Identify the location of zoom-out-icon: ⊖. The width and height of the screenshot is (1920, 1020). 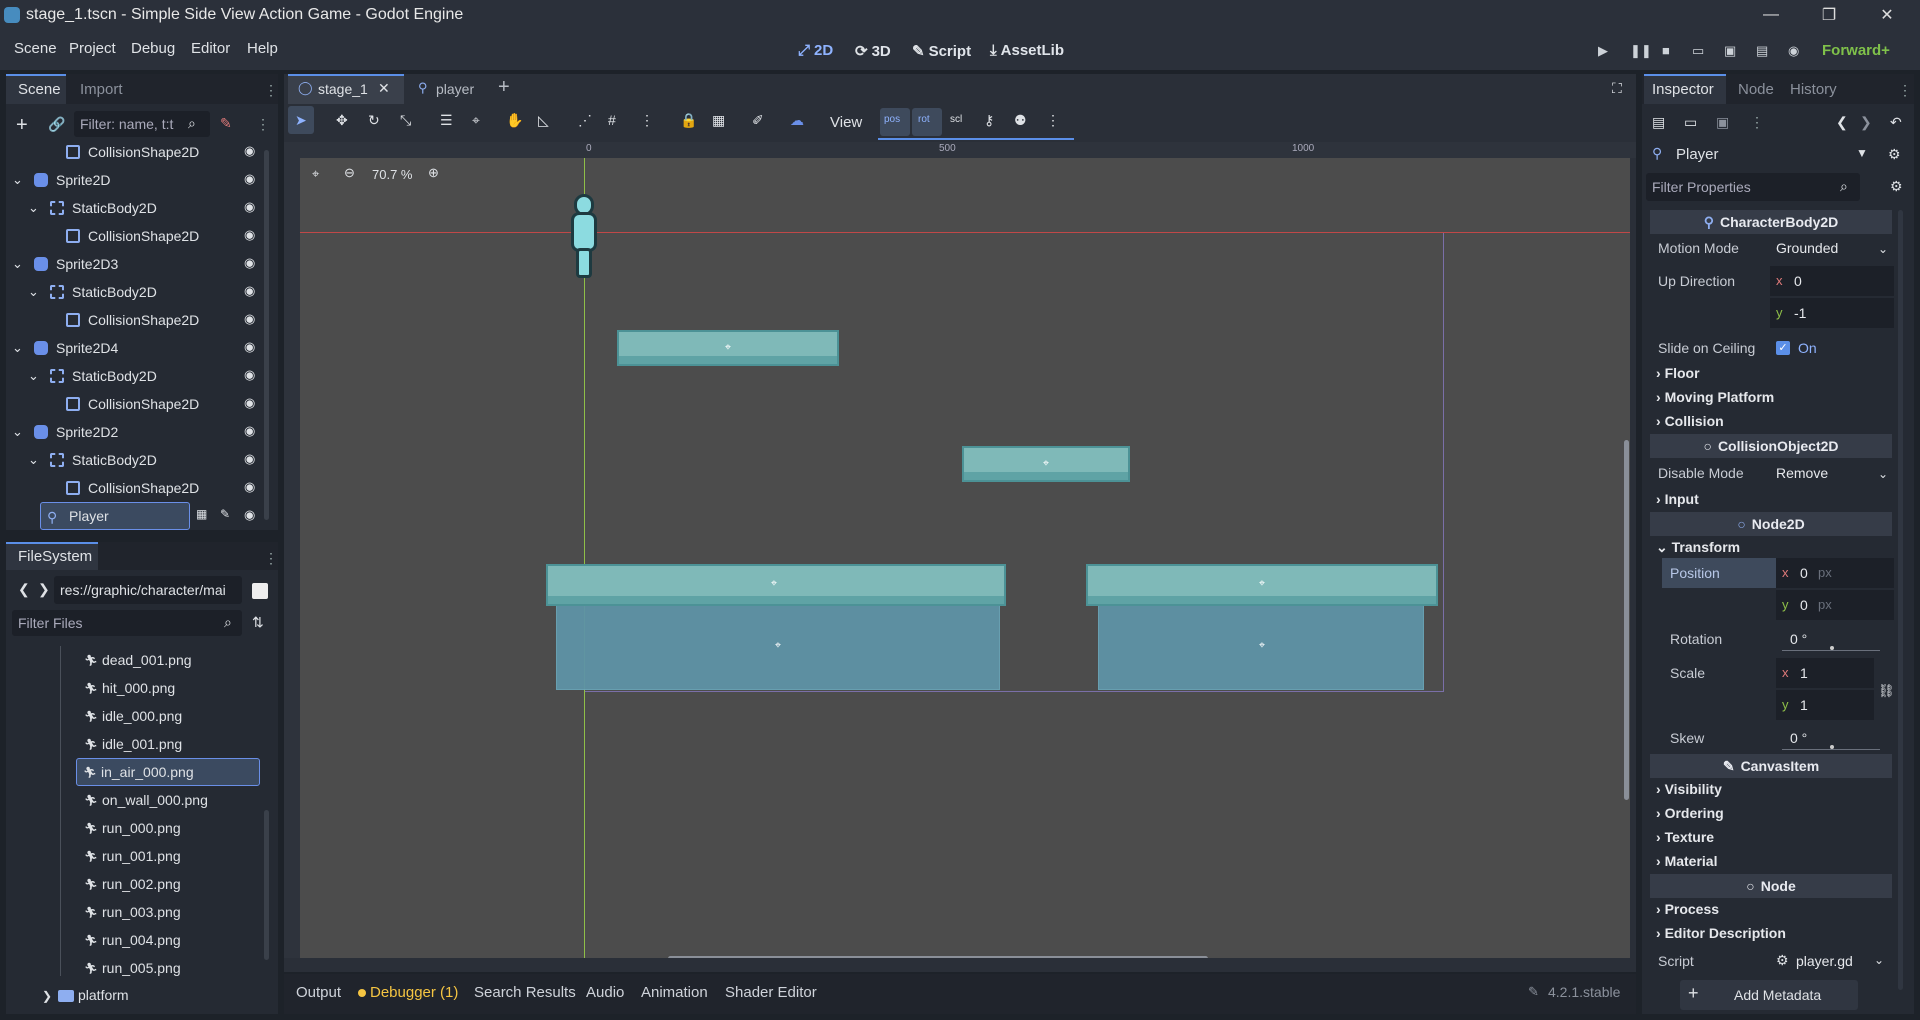
(349, 173).